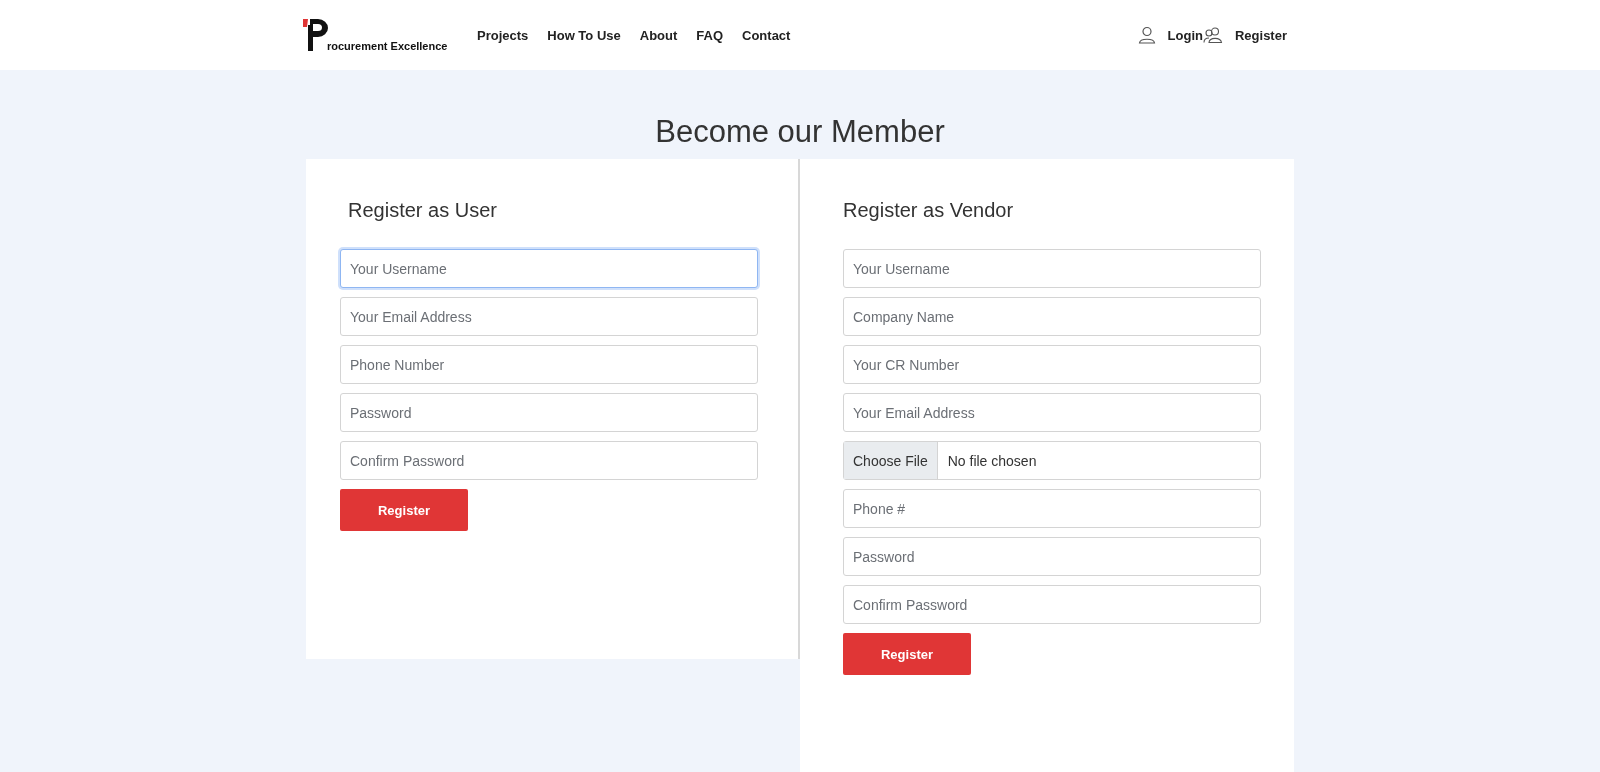 The width and height of the screenshot is (1600, 772). What do you see at coordinates (1052, 365) in the screenshot?
I see `input-field: Your CR Number` at bounding box center [1052, 365].